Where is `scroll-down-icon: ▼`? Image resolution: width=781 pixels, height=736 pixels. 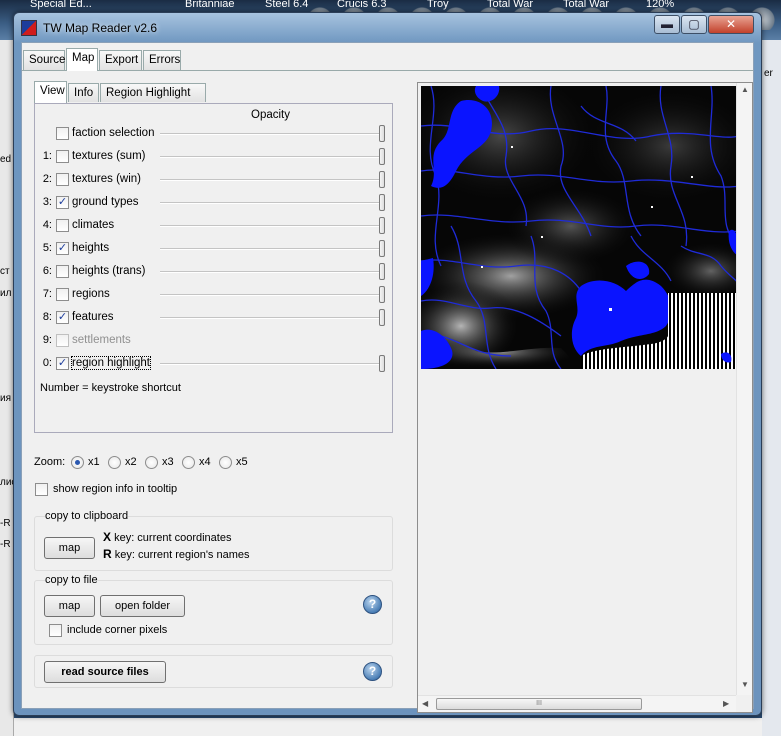
scroll-down-icon: ▼ is located at coordinates (745, 684).